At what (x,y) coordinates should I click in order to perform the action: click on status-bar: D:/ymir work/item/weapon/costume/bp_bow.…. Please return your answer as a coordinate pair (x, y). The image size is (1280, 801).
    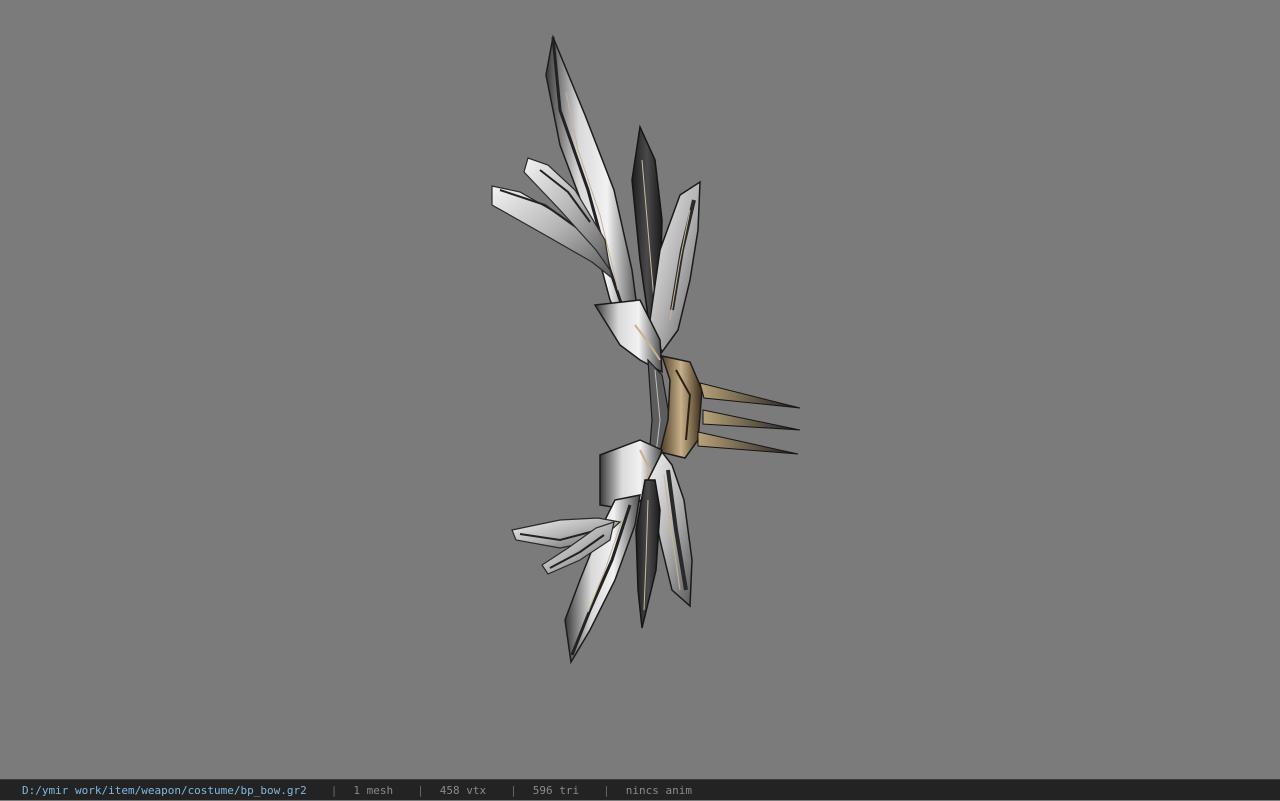
    Looking at the image, I should click on (640, 789).